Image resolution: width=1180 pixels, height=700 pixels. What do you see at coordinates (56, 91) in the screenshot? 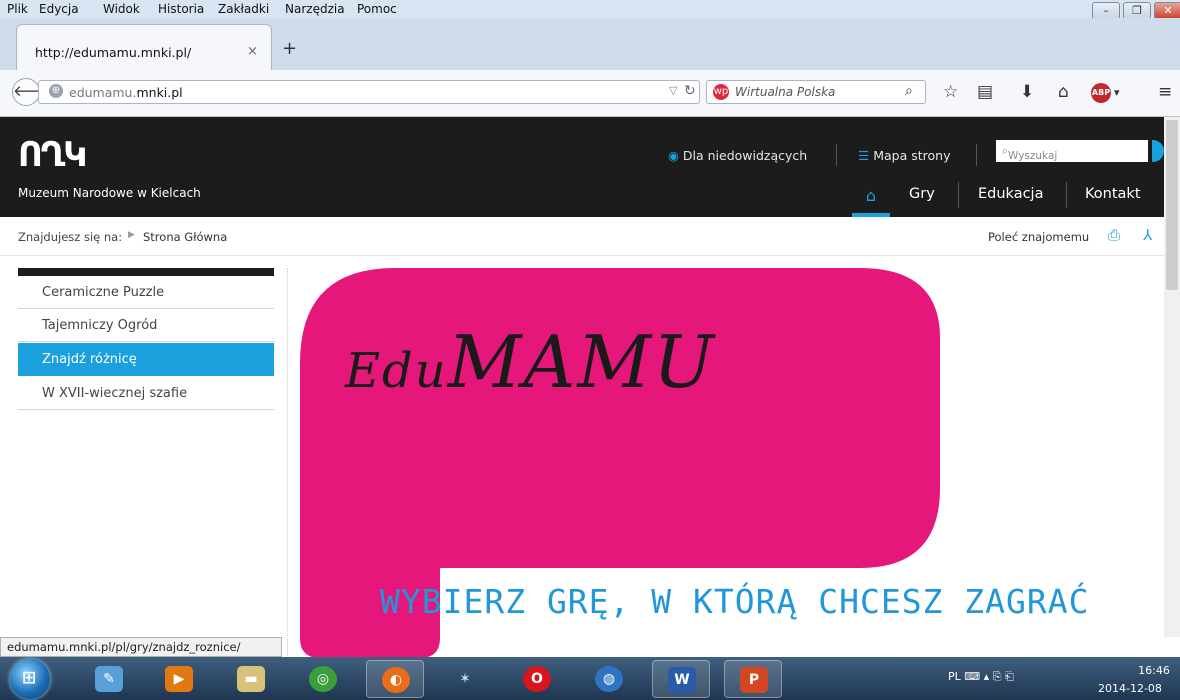
I see `globe-icon: ⊕` at bounding box center [56, 91].